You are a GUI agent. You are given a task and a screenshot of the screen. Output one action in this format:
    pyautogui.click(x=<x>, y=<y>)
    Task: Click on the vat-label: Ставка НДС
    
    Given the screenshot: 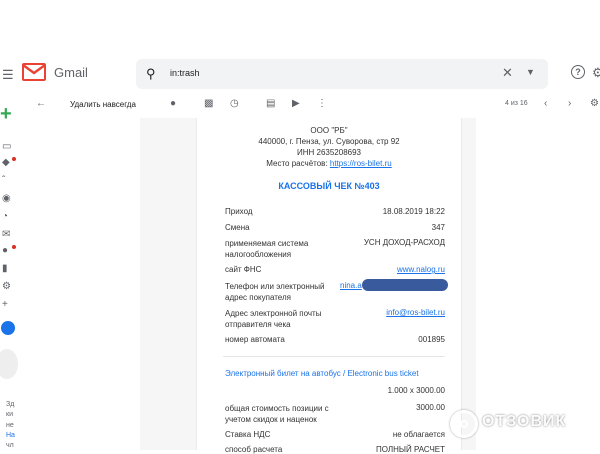 What is the action you would take?
    pyautogui.click(x=248, y=434)
    